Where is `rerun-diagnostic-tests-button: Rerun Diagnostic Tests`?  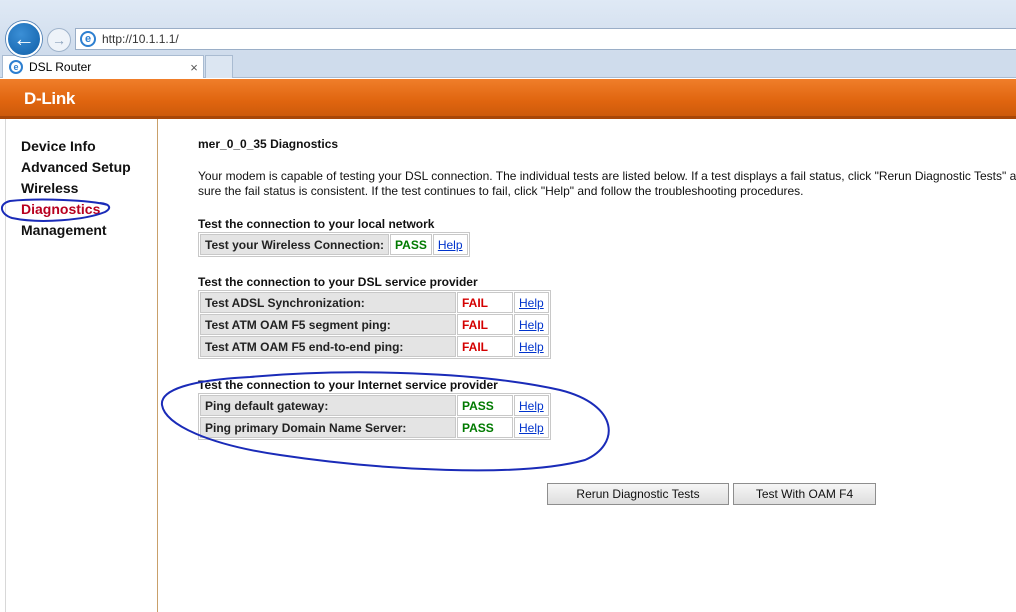 rerun-diagnostic-tests-button: Rerun Diagnostic Tests is located at coordinates (638, 494).